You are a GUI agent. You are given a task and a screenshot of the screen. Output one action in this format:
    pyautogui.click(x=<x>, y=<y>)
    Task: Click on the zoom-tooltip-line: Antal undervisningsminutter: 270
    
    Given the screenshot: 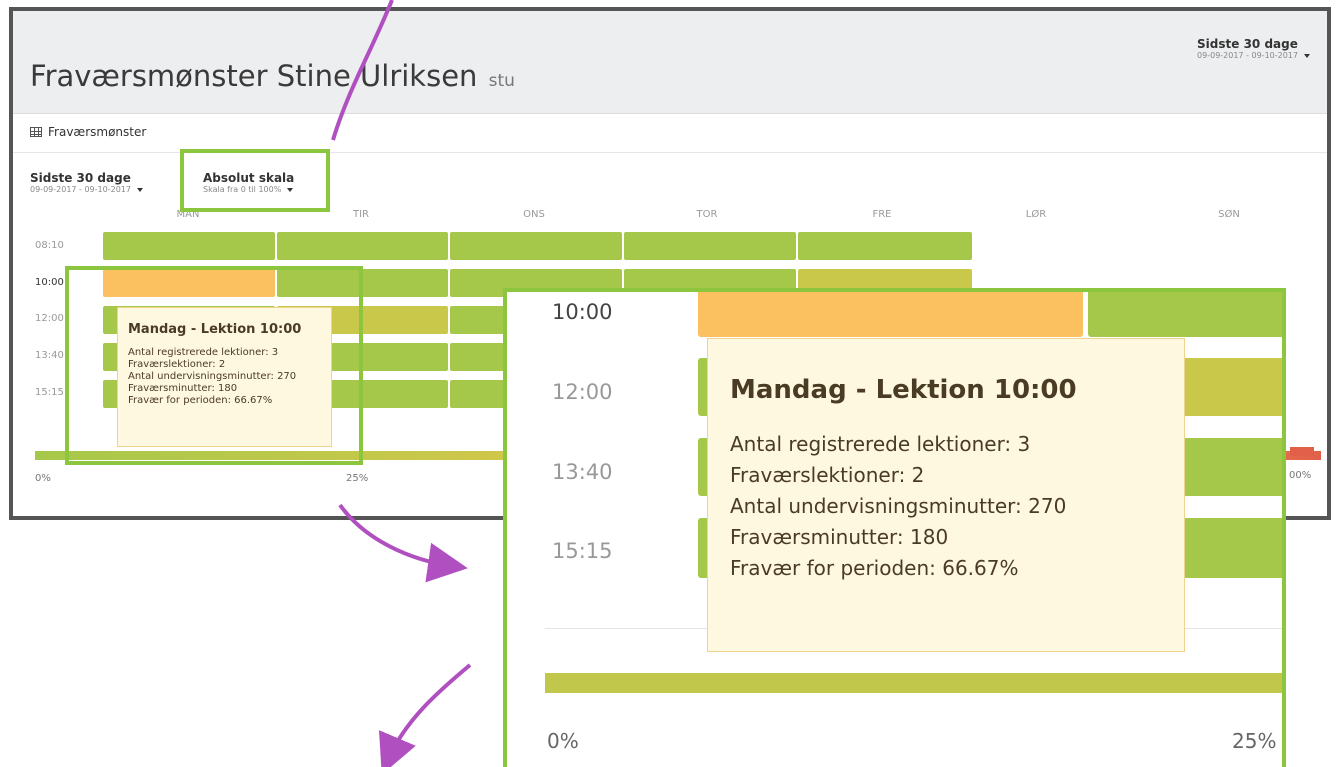 What is the action you would take?
    pyautogui.click(x=898, y=506)
    